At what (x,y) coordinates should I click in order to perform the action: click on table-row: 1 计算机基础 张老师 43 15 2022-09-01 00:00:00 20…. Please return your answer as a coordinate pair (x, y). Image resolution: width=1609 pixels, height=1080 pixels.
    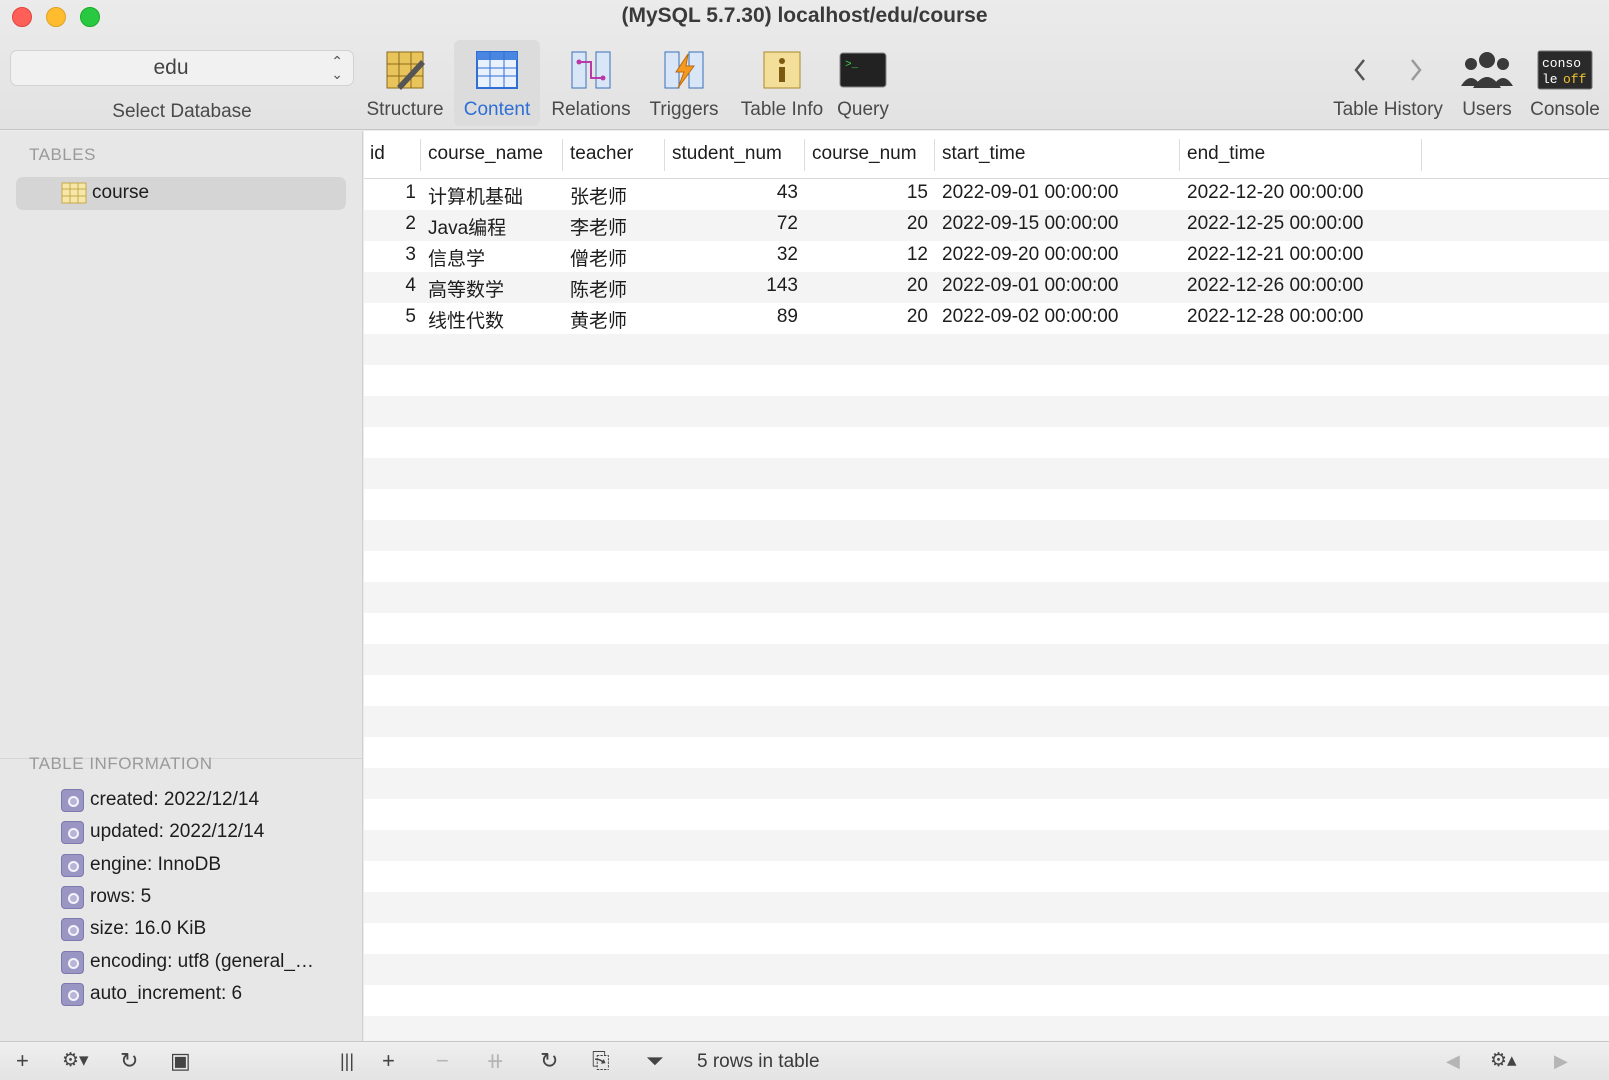
    Looking at the image, I should click on (986, 194).